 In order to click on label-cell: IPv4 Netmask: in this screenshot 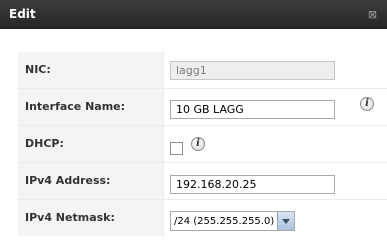, I will do `click(91, 218)`.